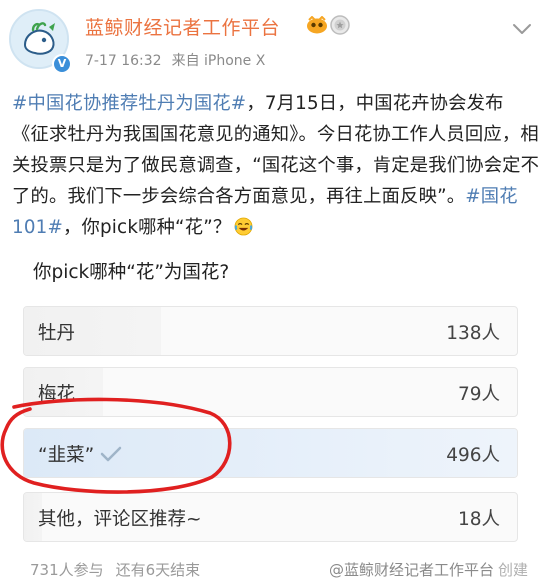 The height and width of the screenshot is (580, 550). What do you see at coordinates (80, 454) in the screenshot?
I see `poll-option-label: “韭菜”` at bounding box center [80, 454].